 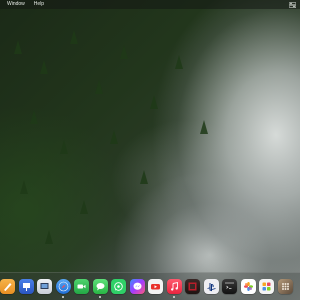 I want to click on playstation-glyph, so click(x=211, y=287).